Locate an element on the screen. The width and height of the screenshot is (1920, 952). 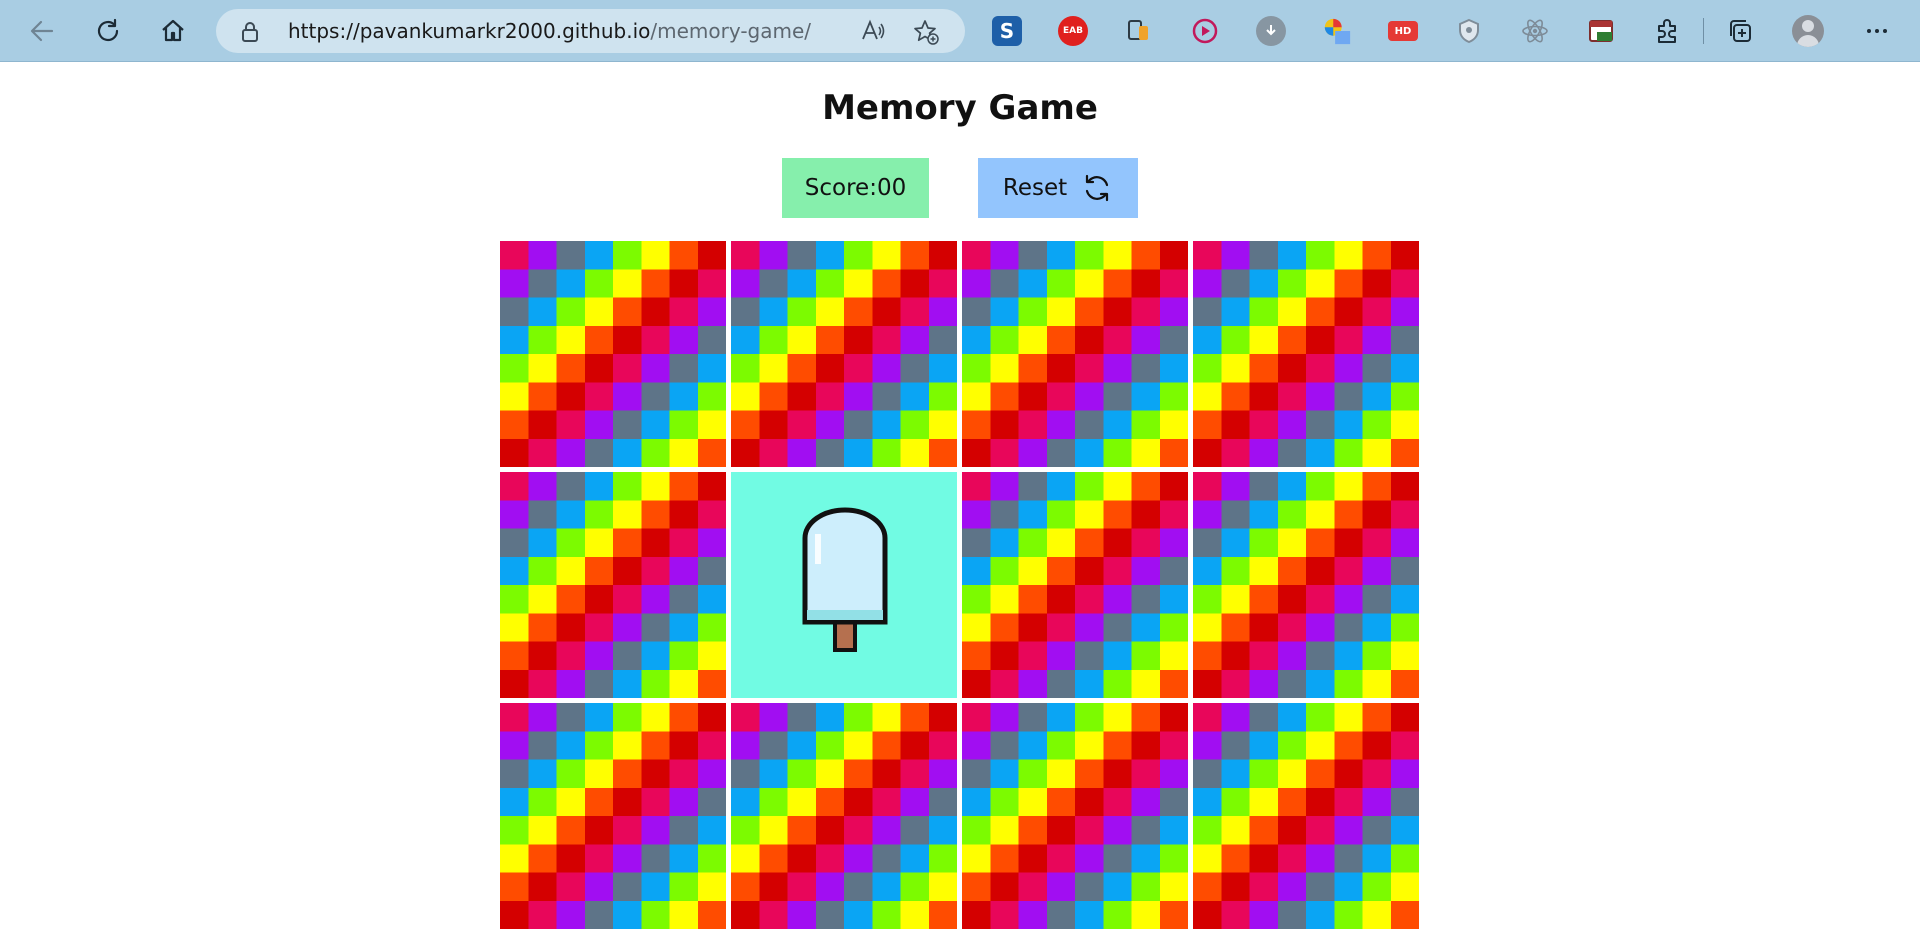
home-icon is located at coordinates (173, 31).